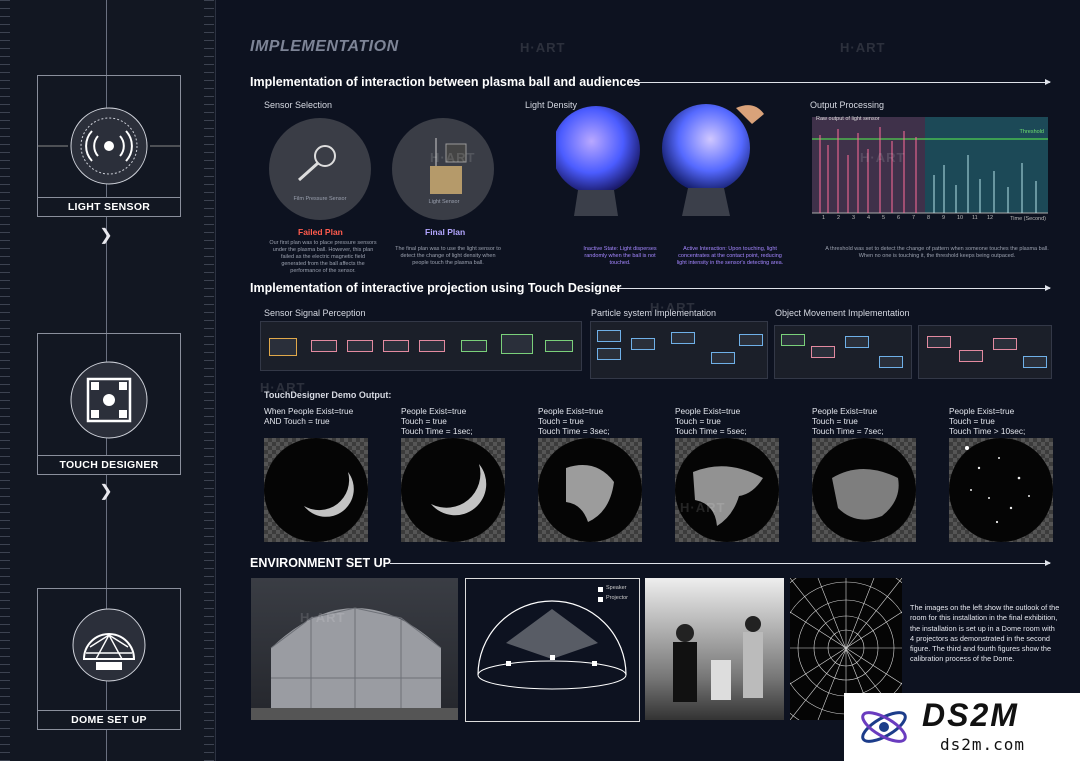 The height and width of the screenshot is (761, 1080). What do you see at coordinates (847, 105) in the screenshot?
I see `output-processing-label: Output Processing` at bounding box center [847, 105].